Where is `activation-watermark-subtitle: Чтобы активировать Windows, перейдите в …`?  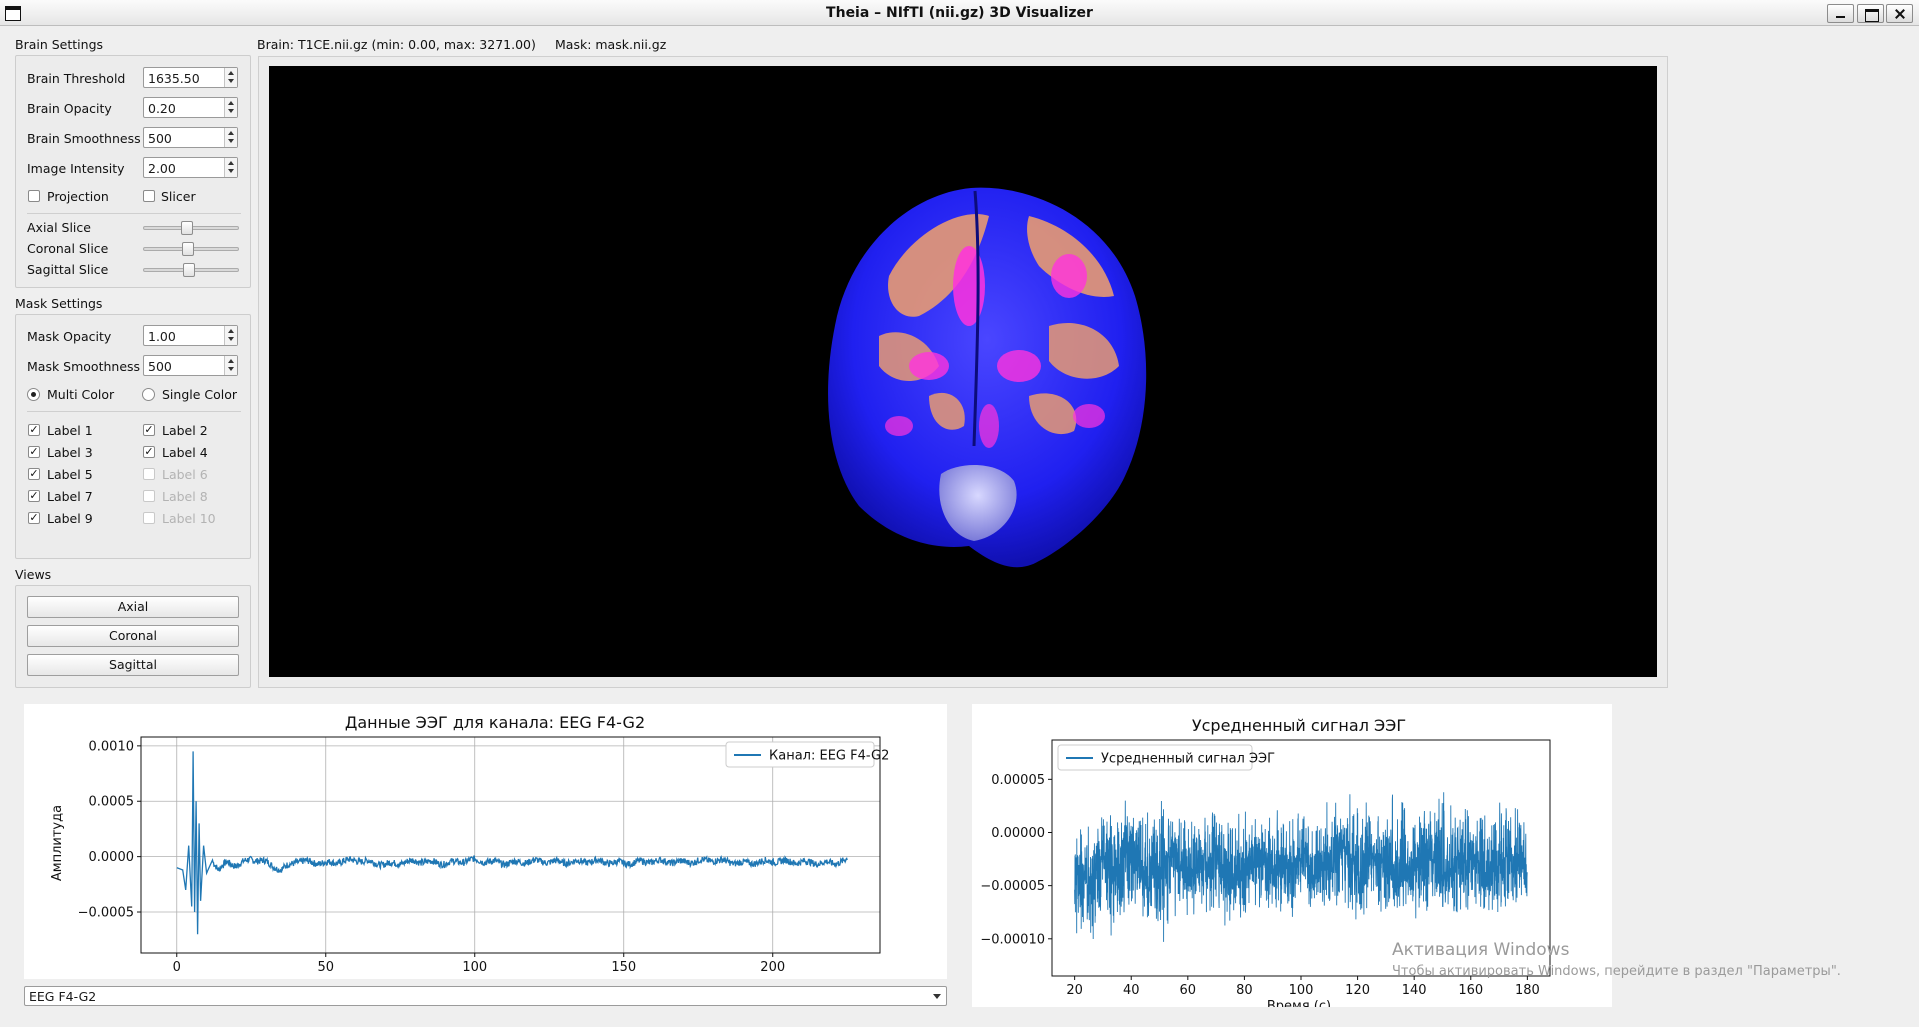
activation-watermark-subtitle: Чтобы активировать Windows, перейдите в … is located at coordinates (1616, 971).